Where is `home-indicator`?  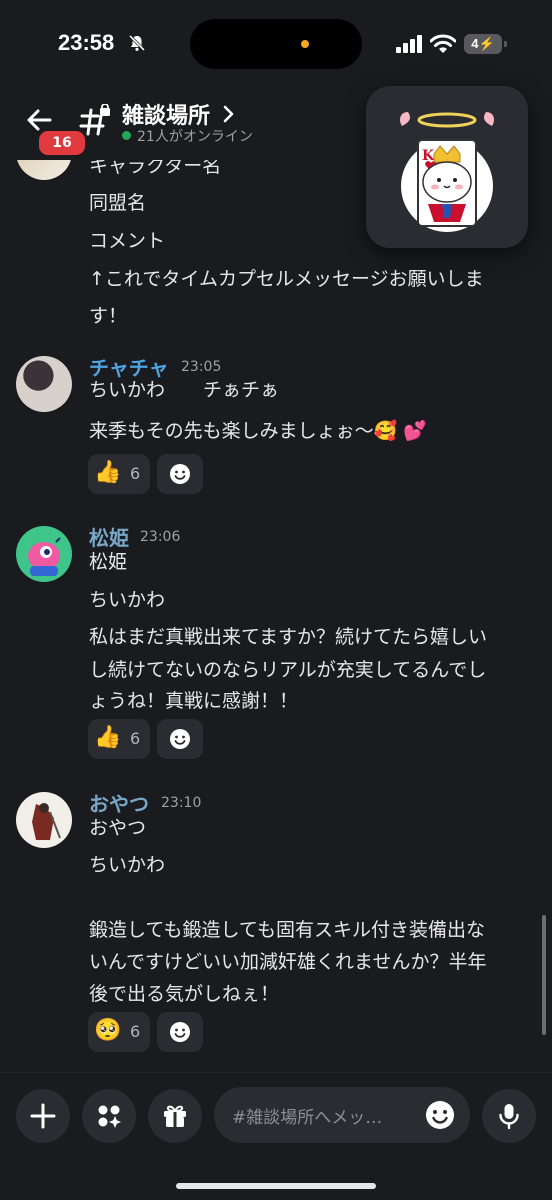
home-indicator is located at coordinates (276, 1186).